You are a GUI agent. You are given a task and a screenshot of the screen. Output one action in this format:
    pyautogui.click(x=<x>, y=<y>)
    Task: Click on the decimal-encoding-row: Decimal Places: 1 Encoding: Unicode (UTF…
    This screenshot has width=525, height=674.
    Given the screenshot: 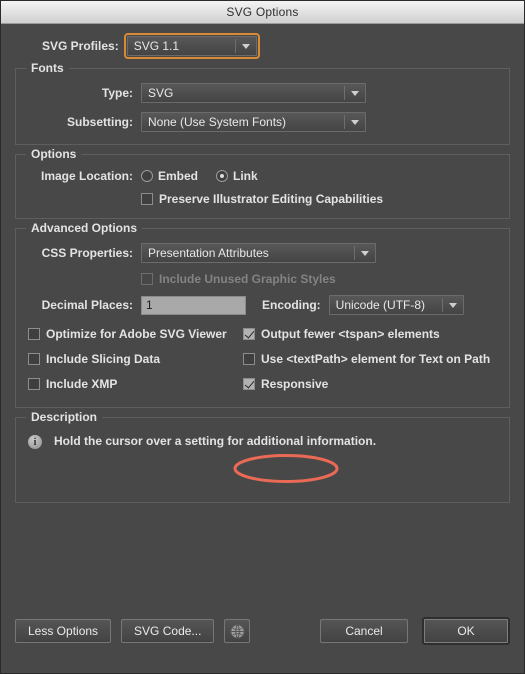 What is the action you would take?
    pyautogui.click(x=262, y=305)
    